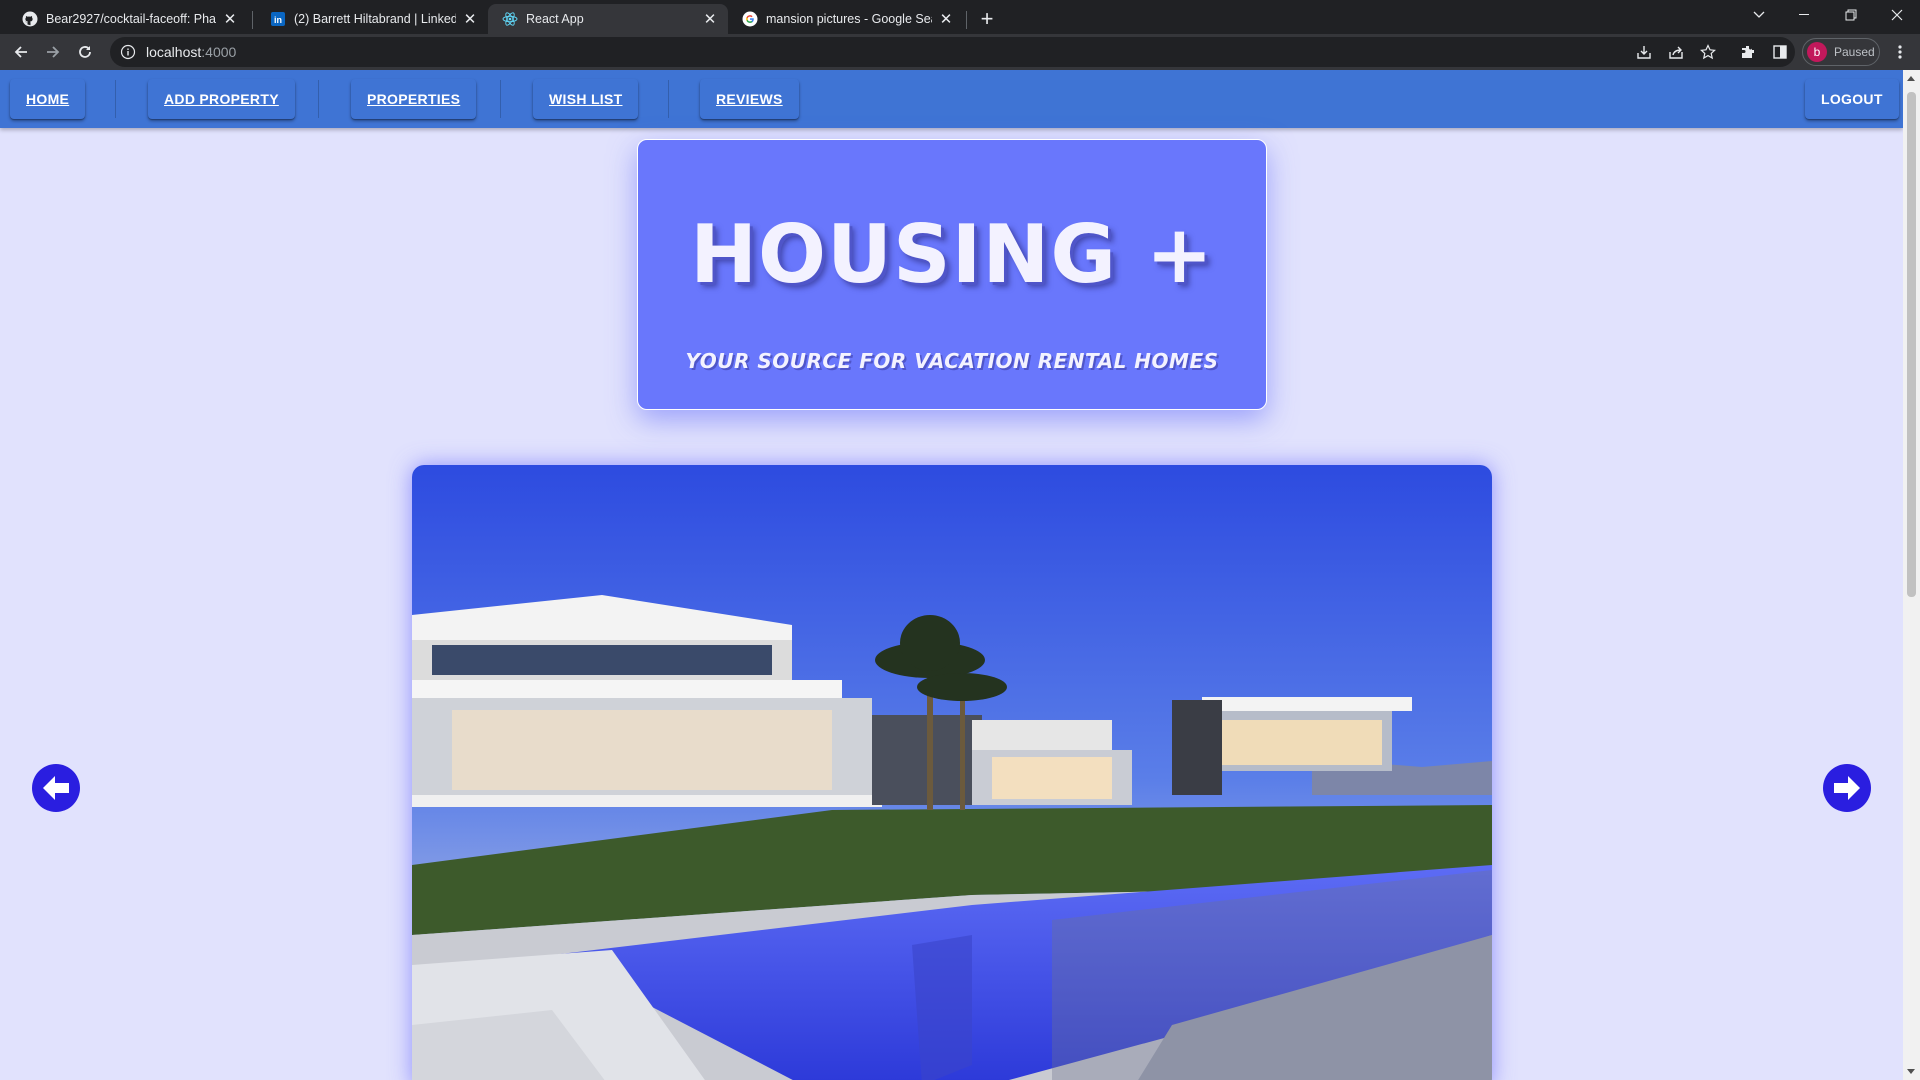 This screenshot has width=1920, height=1080. Describe the element at coordinates (952, 254) in the screenshot. I see `hero-title: HOUSING +` at that location.